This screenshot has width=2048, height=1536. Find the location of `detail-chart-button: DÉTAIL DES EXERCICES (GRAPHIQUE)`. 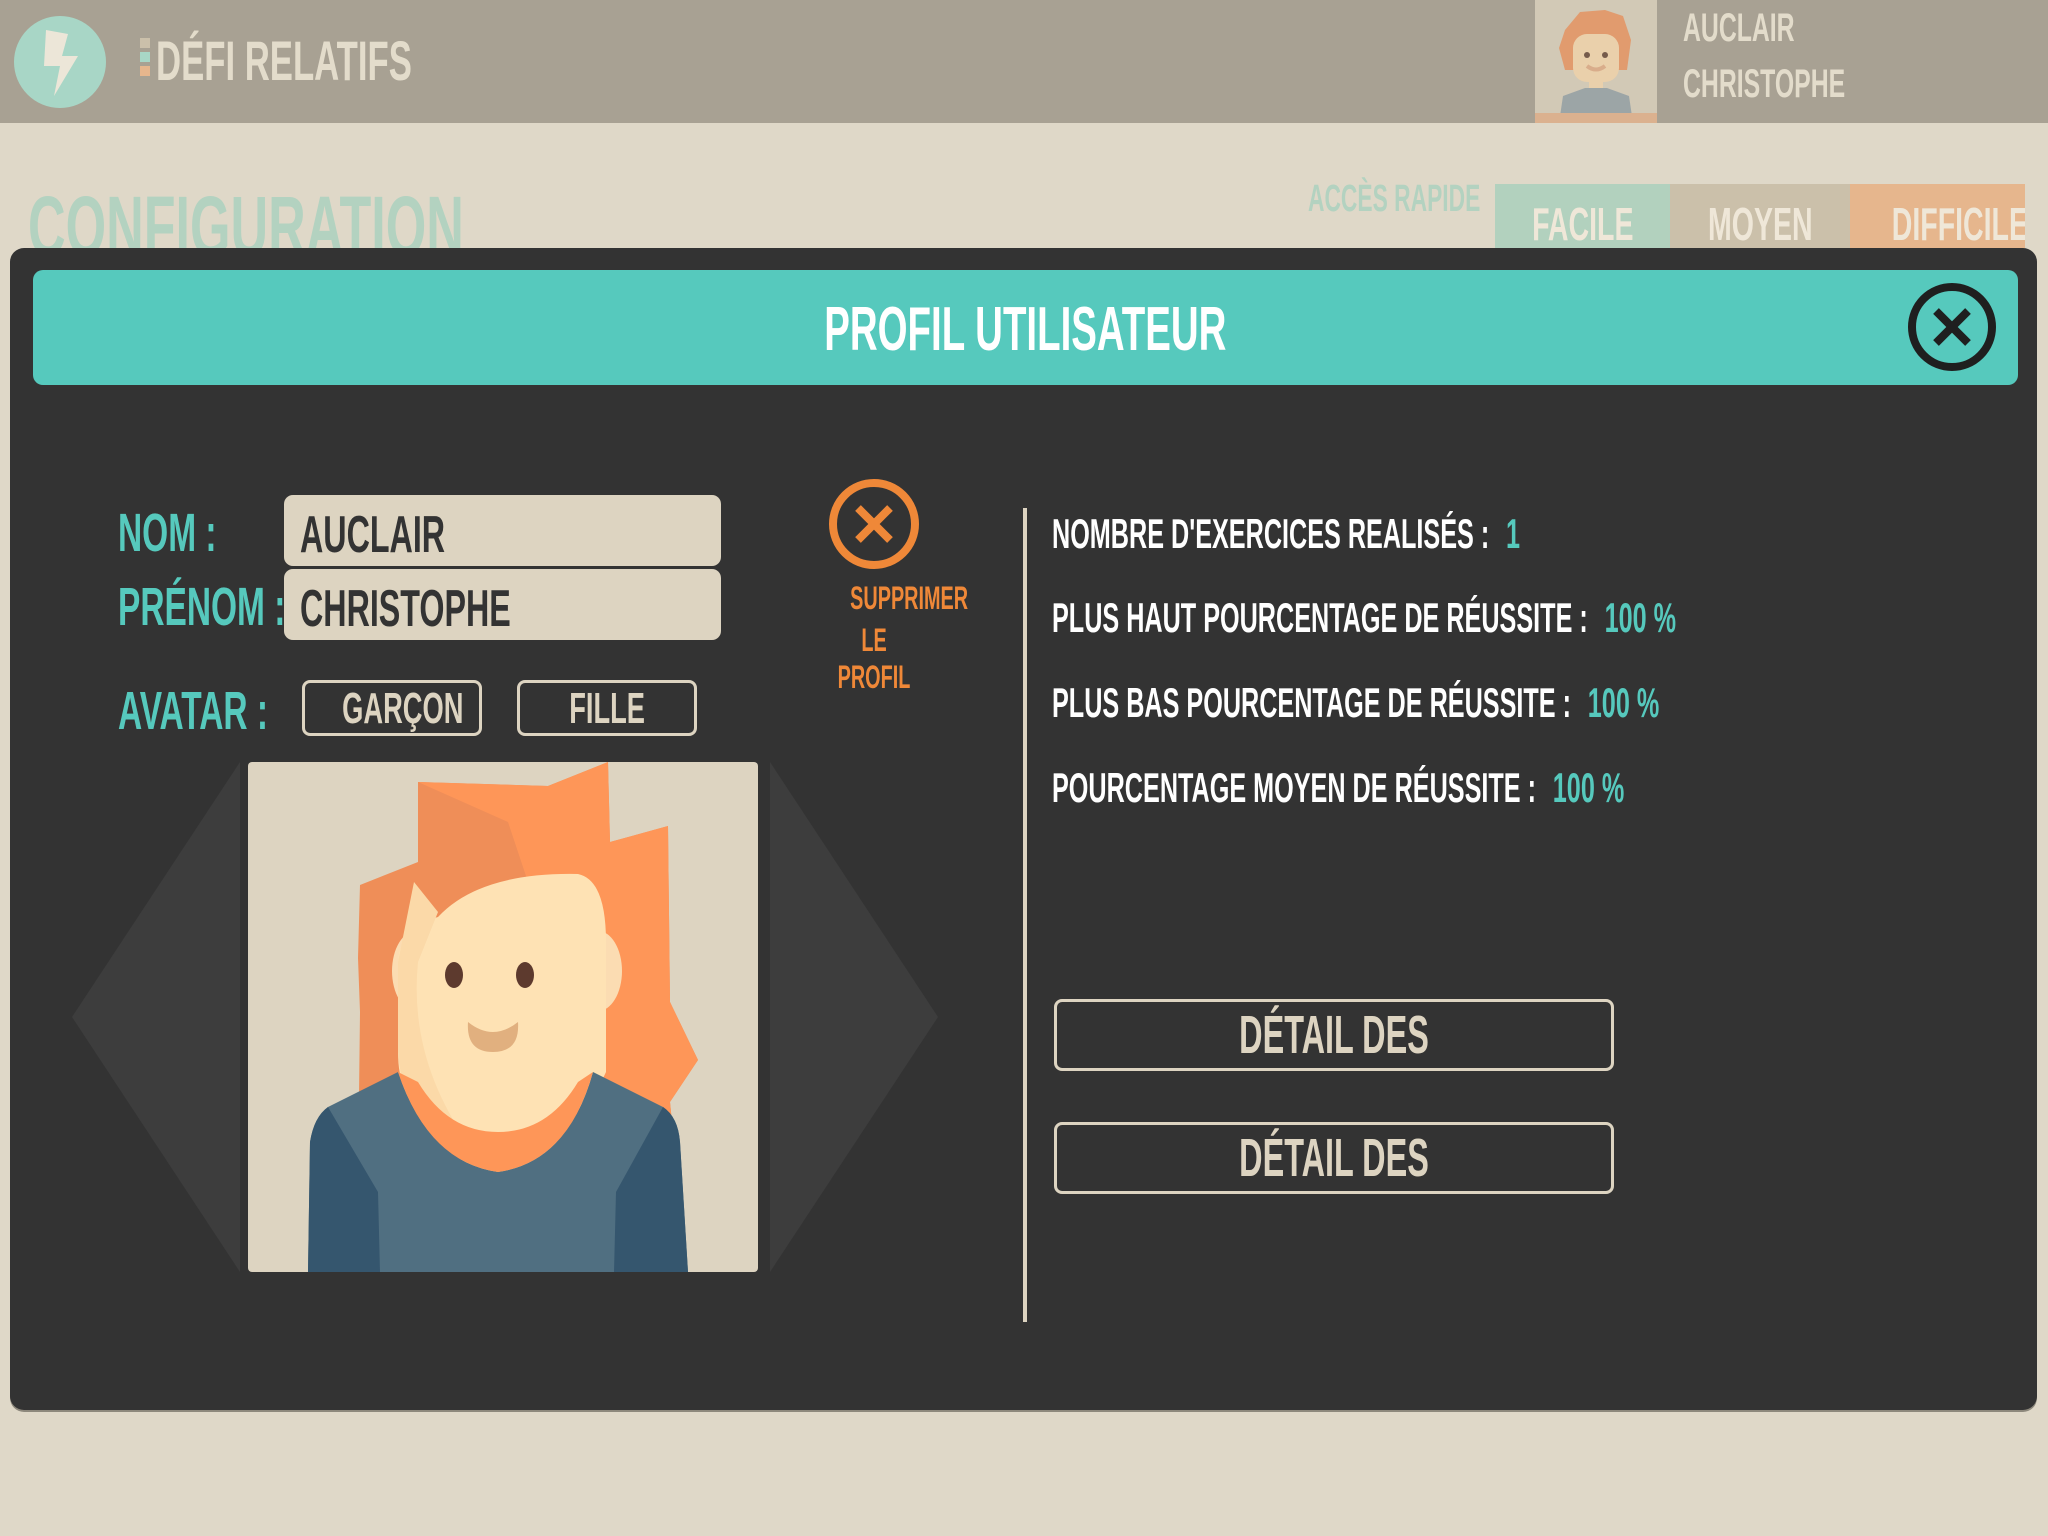

detail-chart-button: DÉTAIL DES EXERCICES (GRAPHIQUE) is located at coordinates (1334, 1158).